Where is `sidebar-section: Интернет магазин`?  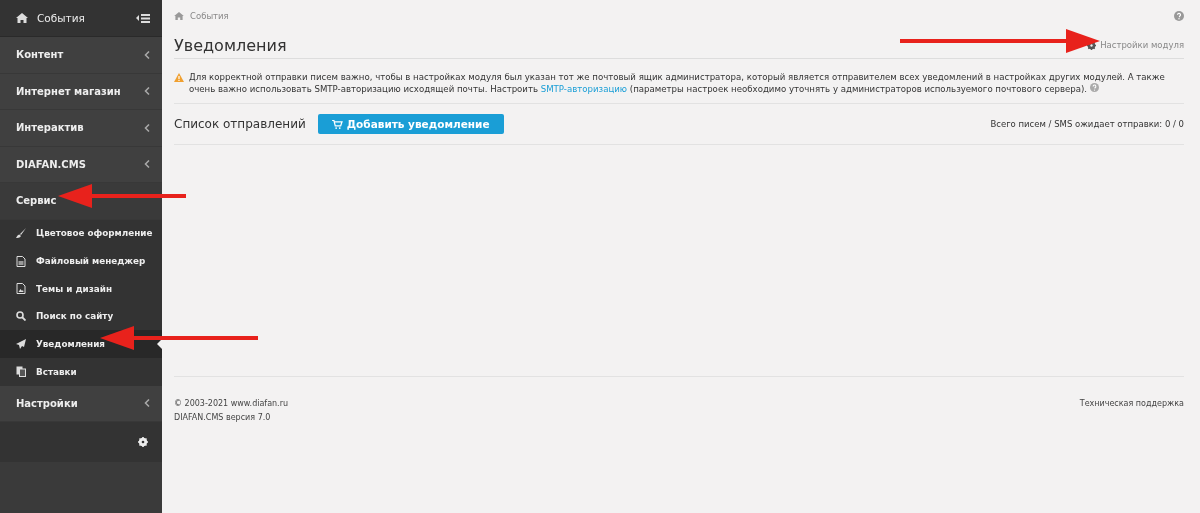 sidebar-section: Интернет магазин is located at coordinates (81, 91).